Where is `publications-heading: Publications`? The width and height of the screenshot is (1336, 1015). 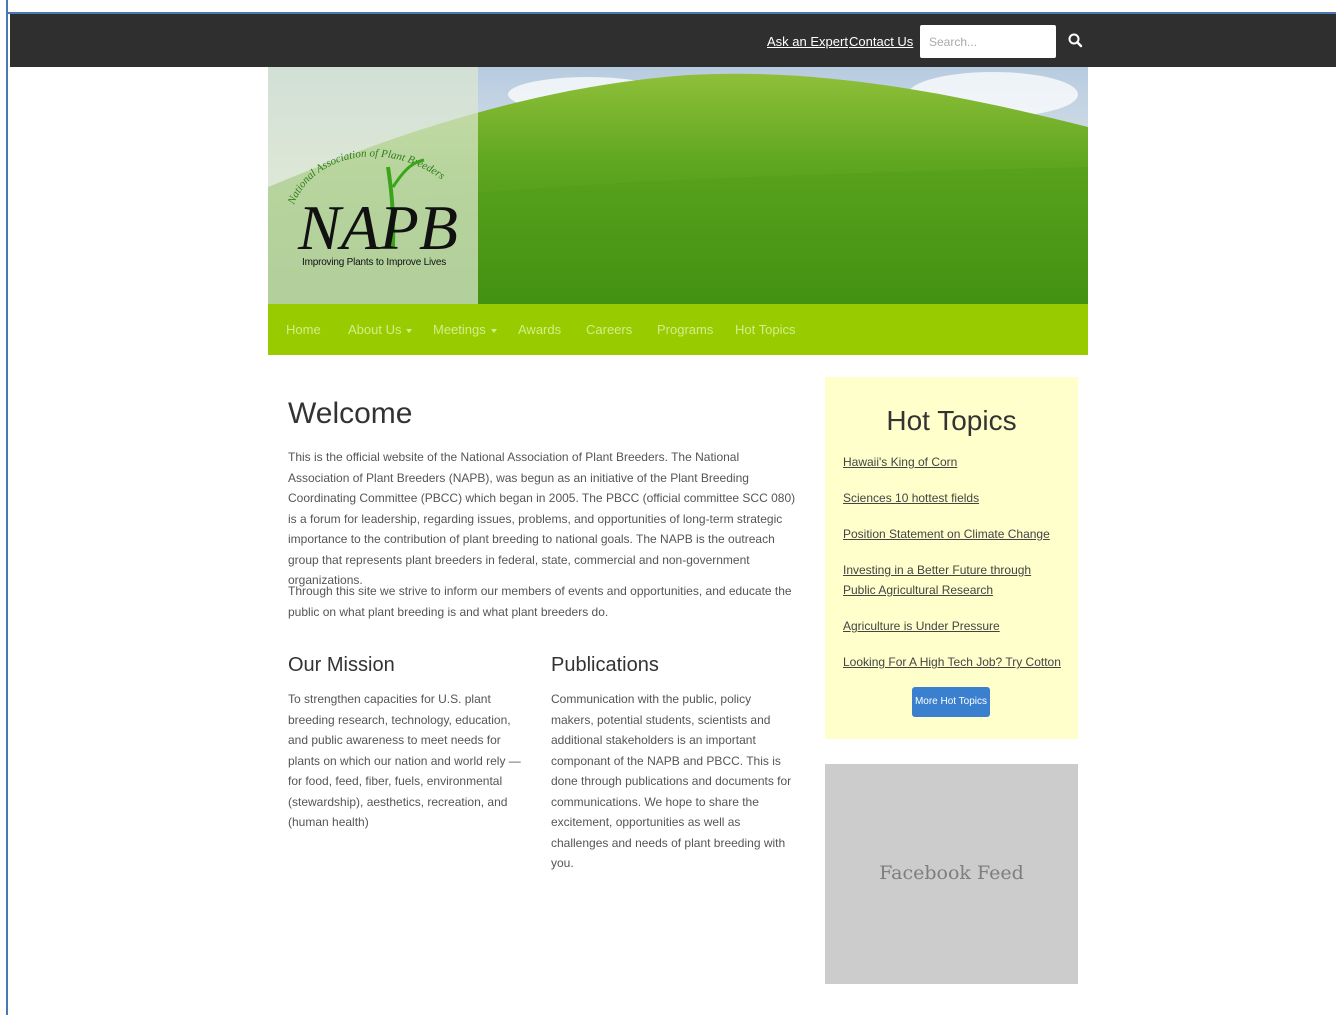
publications-heading: Publications is located at coordinates (605, 665).